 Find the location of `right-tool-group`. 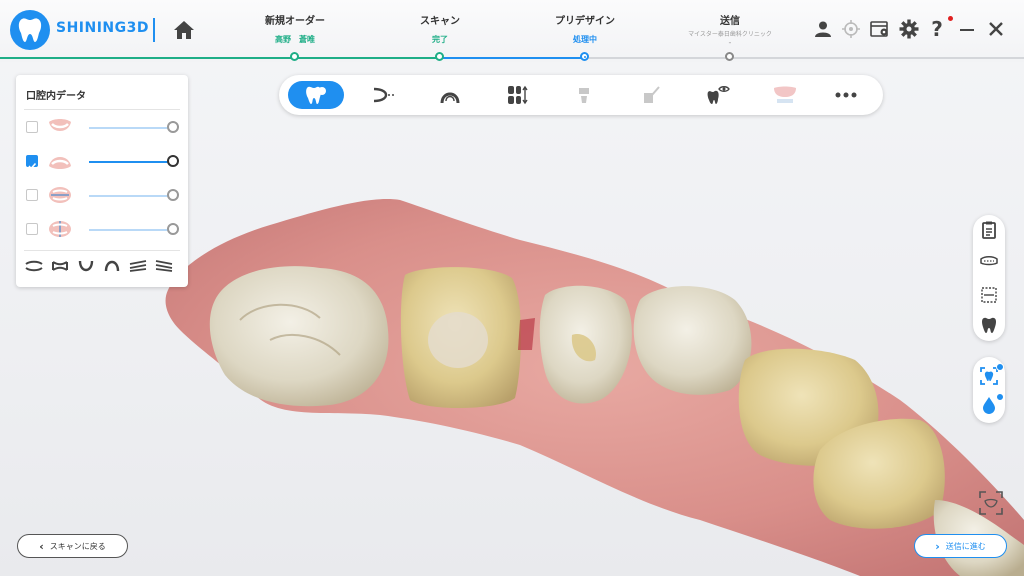

right-tool-group is located at coordinates (989, 278).